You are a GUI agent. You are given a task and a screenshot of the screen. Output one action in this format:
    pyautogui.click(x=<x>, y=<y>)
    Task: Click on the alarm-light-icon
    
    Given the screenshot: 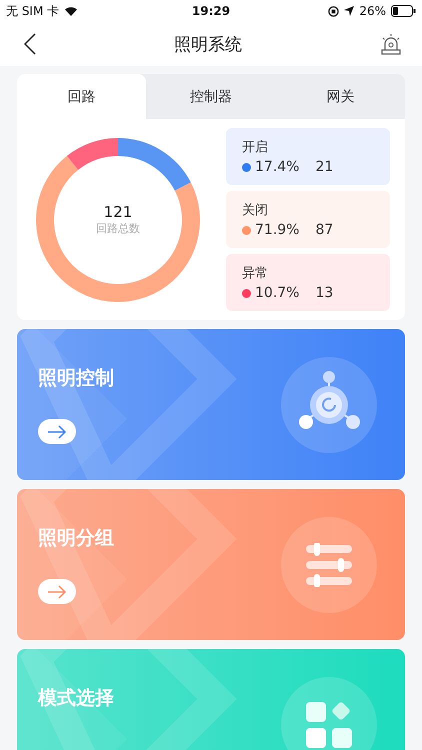 What is the action you would take?
    pyautogui.click(x=391, y=44)
    